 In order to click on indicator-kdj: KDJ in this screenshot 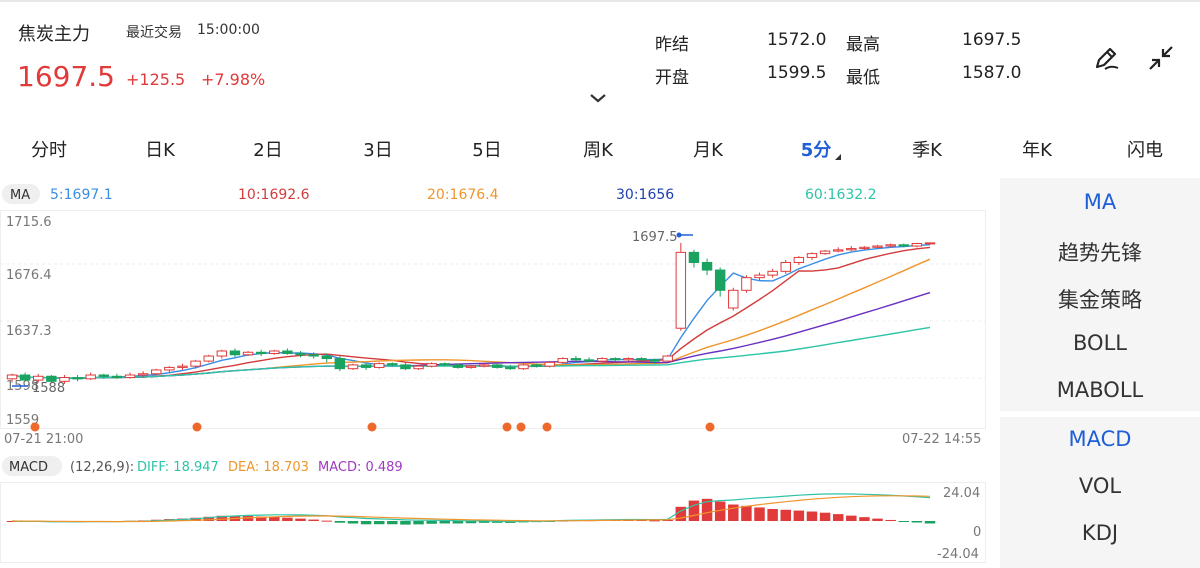, I will do `click(1100, 533)`.